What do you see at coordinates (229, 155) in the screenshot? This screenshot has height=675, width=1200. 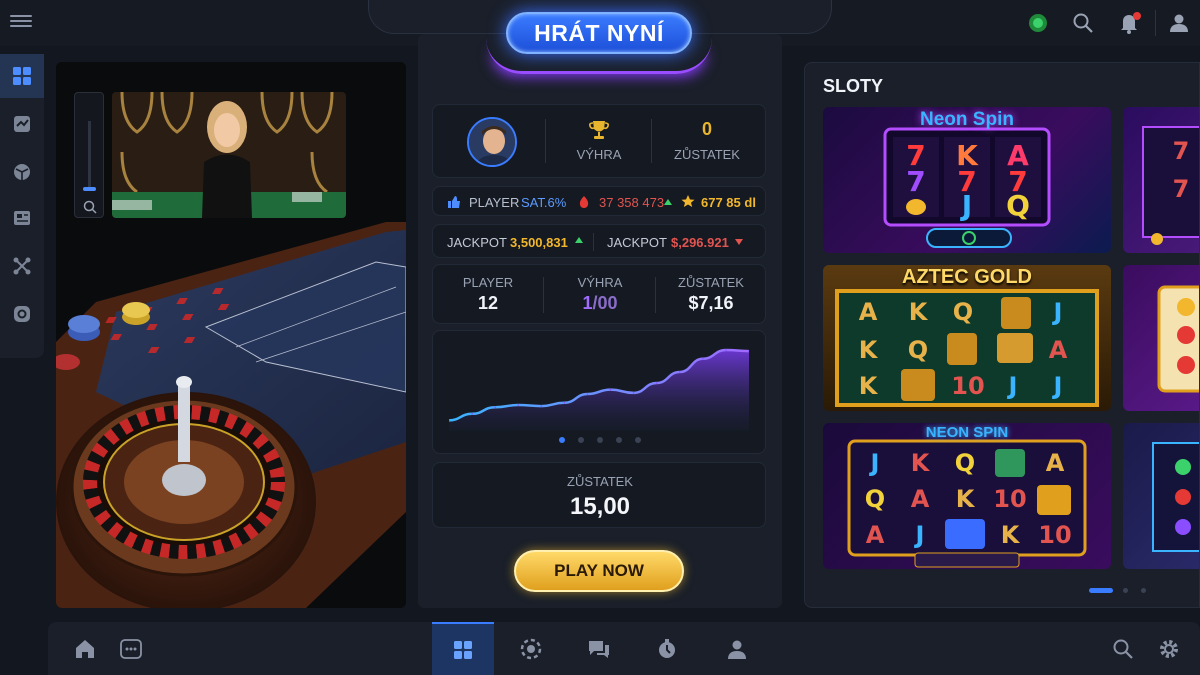 I see `dealer-video` at bounding box center [229, 155].